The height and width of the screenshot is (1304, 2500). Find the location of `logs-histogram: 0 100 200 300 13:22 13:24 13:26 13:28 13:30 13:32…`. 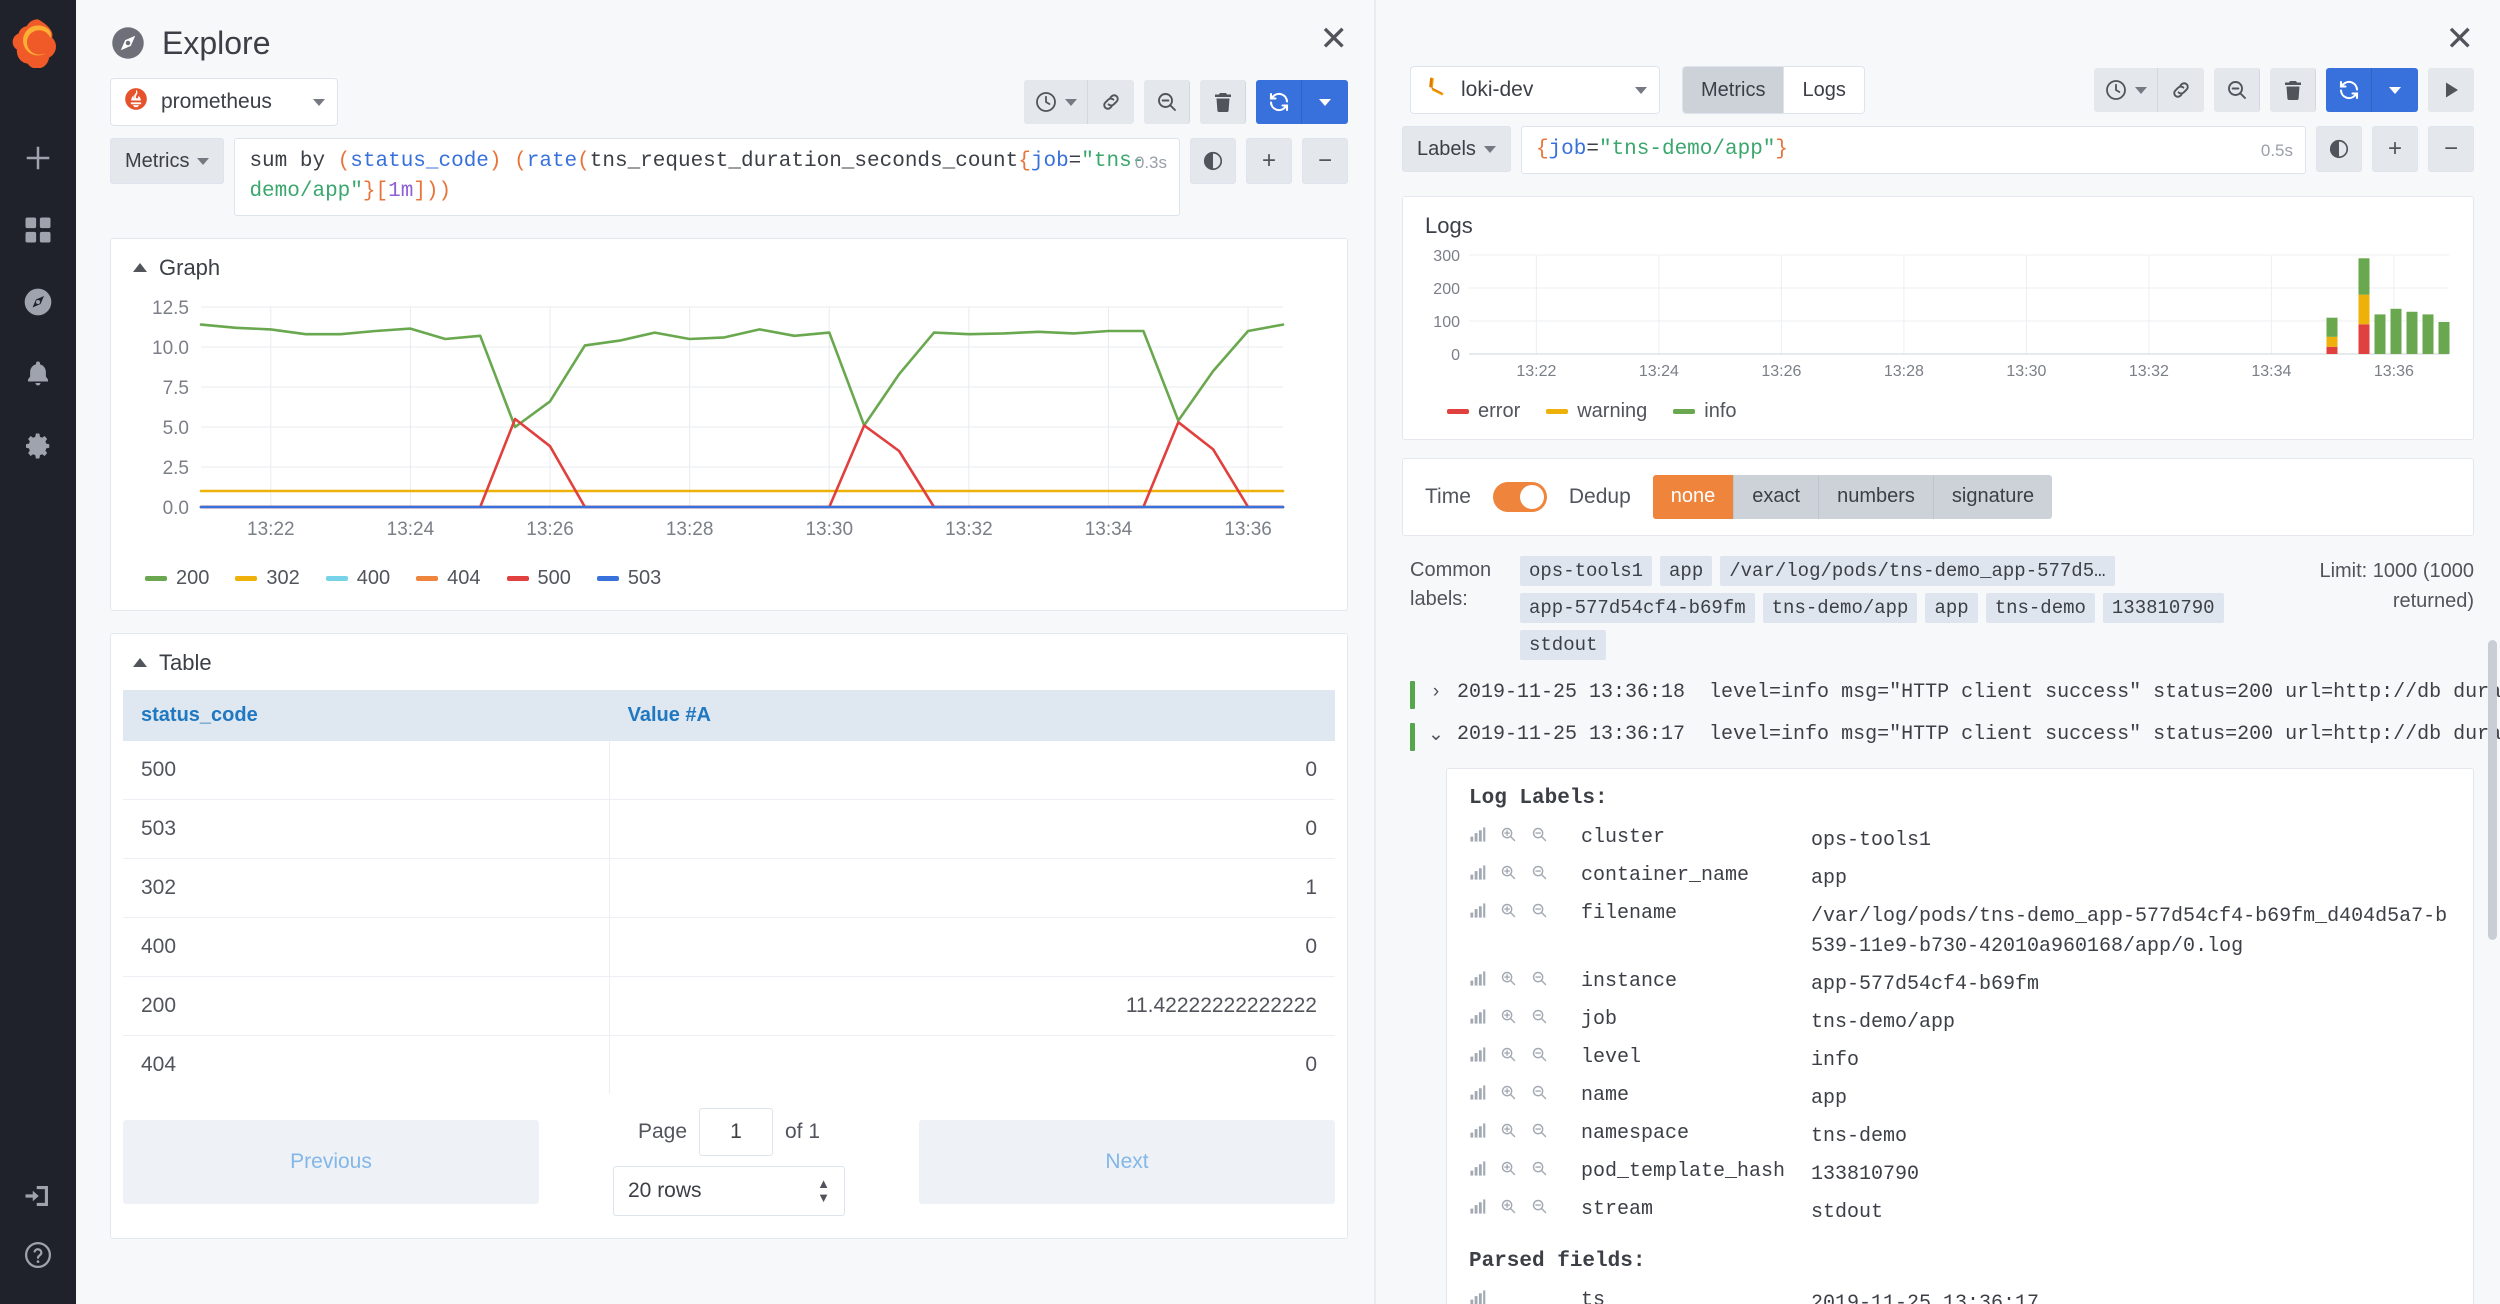

logs-histogram: 0 100 200 300 13:22 13:24 13:26 13:28 13:30 13:32… is located at coordinates (1940, 316).